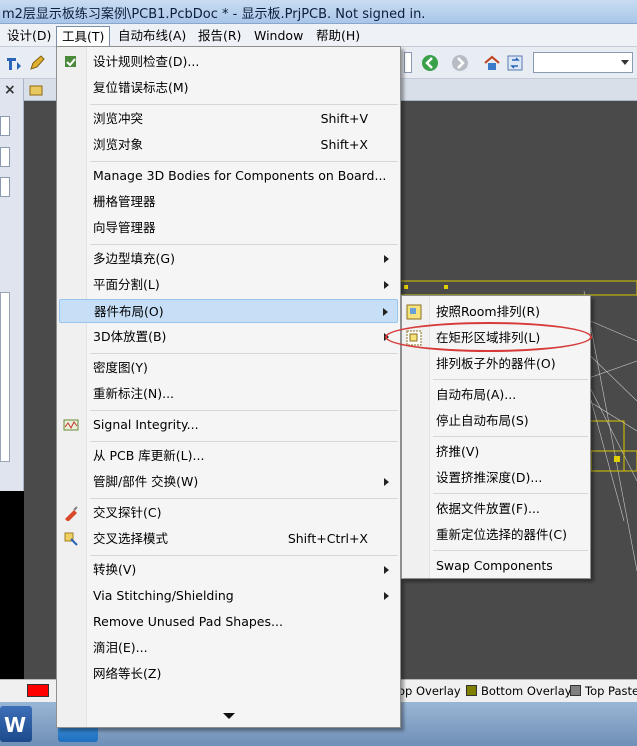 The image size is (637, 746). What do you see at coordinates (583, 62) in the screenshot?
I see `toolbar-dropdown` at bounding box center [583, 62].